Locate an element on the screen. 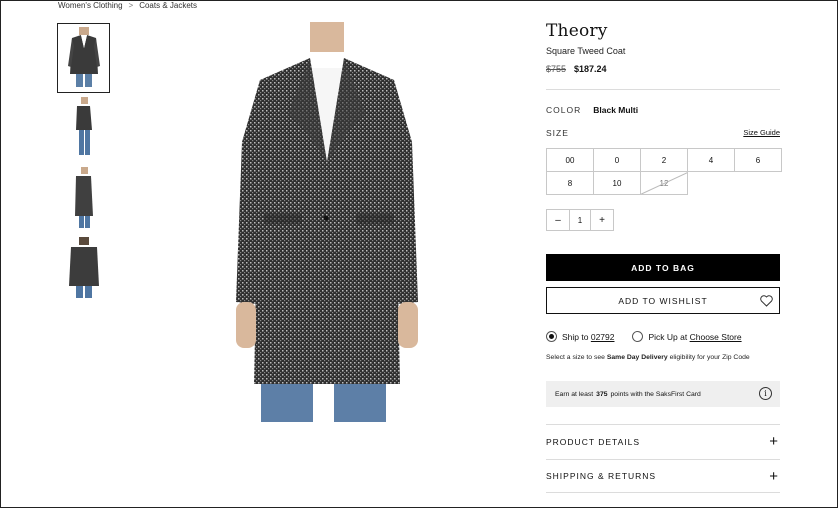  quantity-decrement-button: – is located at coordinates (558, 220).